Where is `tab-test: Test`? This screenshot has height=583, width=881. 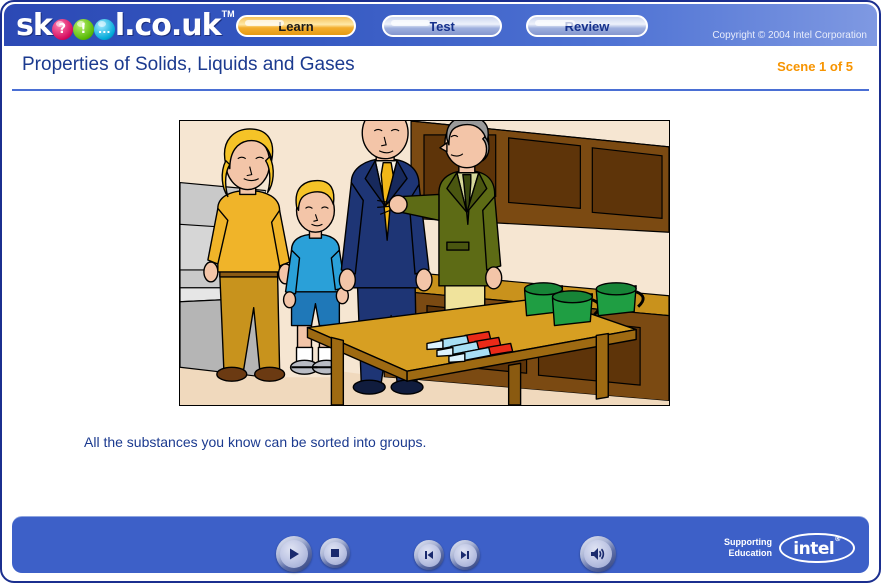 tab-test: Test is located at coordinates (442, 26).